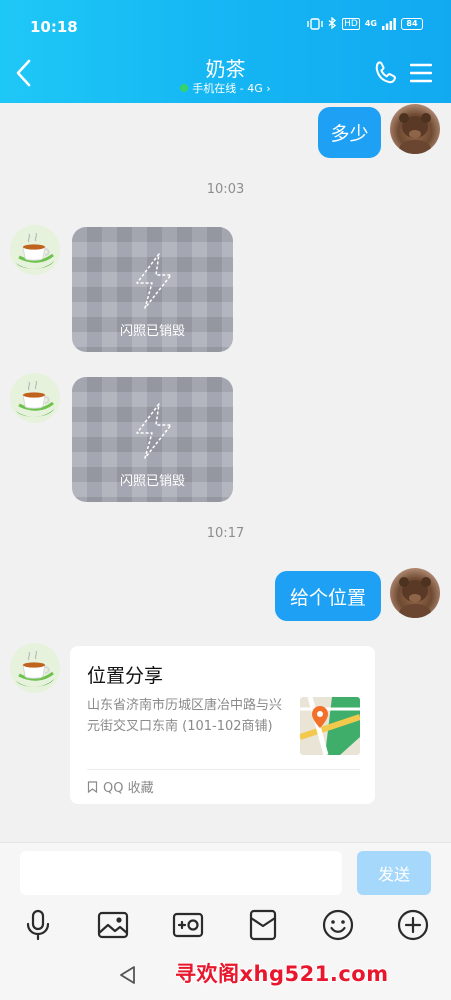 This screenshot has height=1000, width=451. Describe the element at coordinates (128, 975) in the screenshot. I see `nav-back-icon` at that location.